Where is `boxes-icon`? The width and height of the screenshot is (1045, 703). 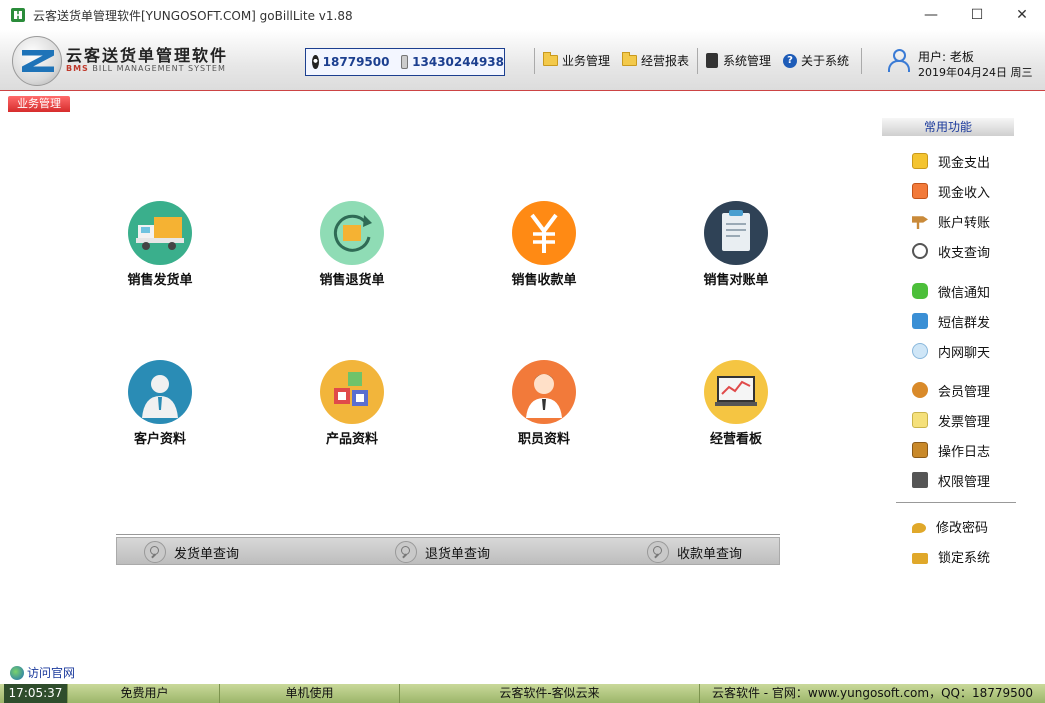 boxes-icon is located at coordinates (352, 392).